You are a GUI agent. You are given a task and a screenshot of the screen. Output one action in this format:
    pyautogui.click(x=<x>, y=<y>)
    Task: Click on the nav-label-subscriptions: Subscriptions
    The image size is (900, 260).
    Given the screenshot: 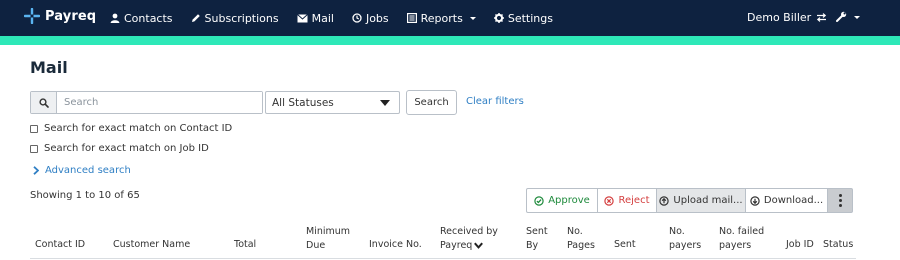 What is the action you would take?
    pyautogui.click(x=241, y=18)
    